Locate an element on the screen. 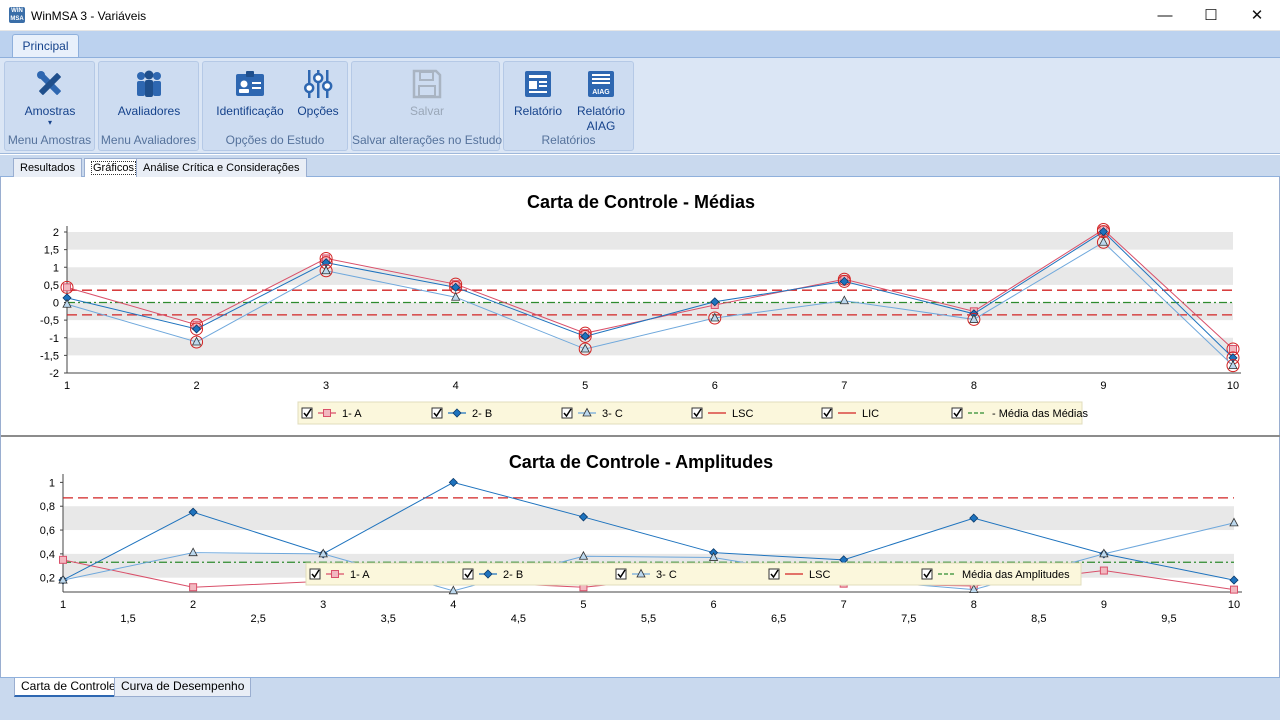 The width and height of the screenshot is (1280, 720). legend-box is located at coordinates (690, 413).